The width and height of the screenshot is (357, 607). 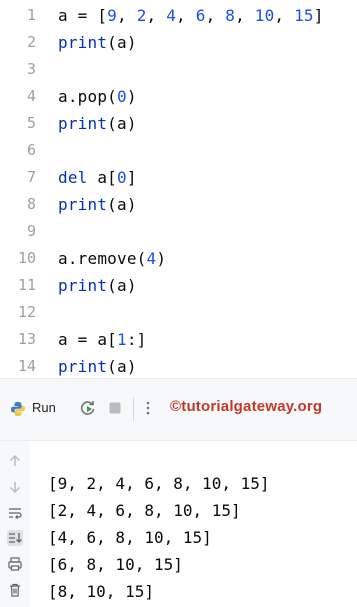 What do you see at coordinates (88, 408) in the screenshot?
I see `rerun-icon` at bounding box center [88, 408].